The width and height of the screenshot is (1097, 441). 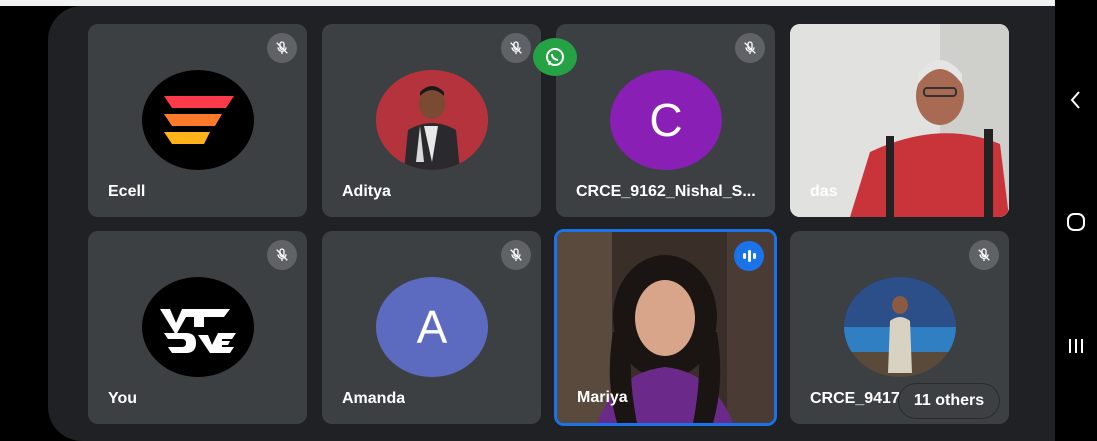 I want to click on avatar-ecell-logo, so click(x=198, y=120).